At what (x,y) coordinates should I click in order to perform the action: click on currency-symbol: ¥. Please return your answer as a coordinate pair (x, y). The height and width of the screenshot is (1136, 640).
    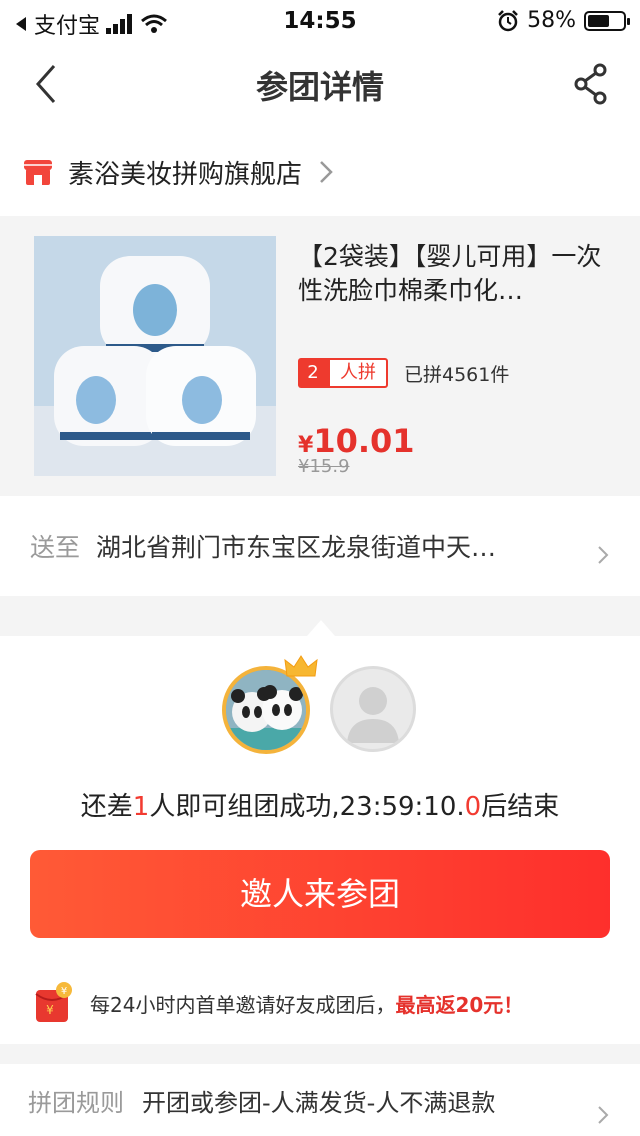
    Looking at the image, I should click on (306, 445).